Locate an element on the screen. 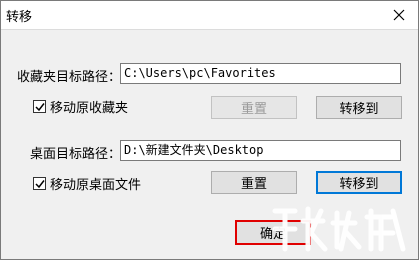  window-title: 转移 is located at coordinates (19, 17).